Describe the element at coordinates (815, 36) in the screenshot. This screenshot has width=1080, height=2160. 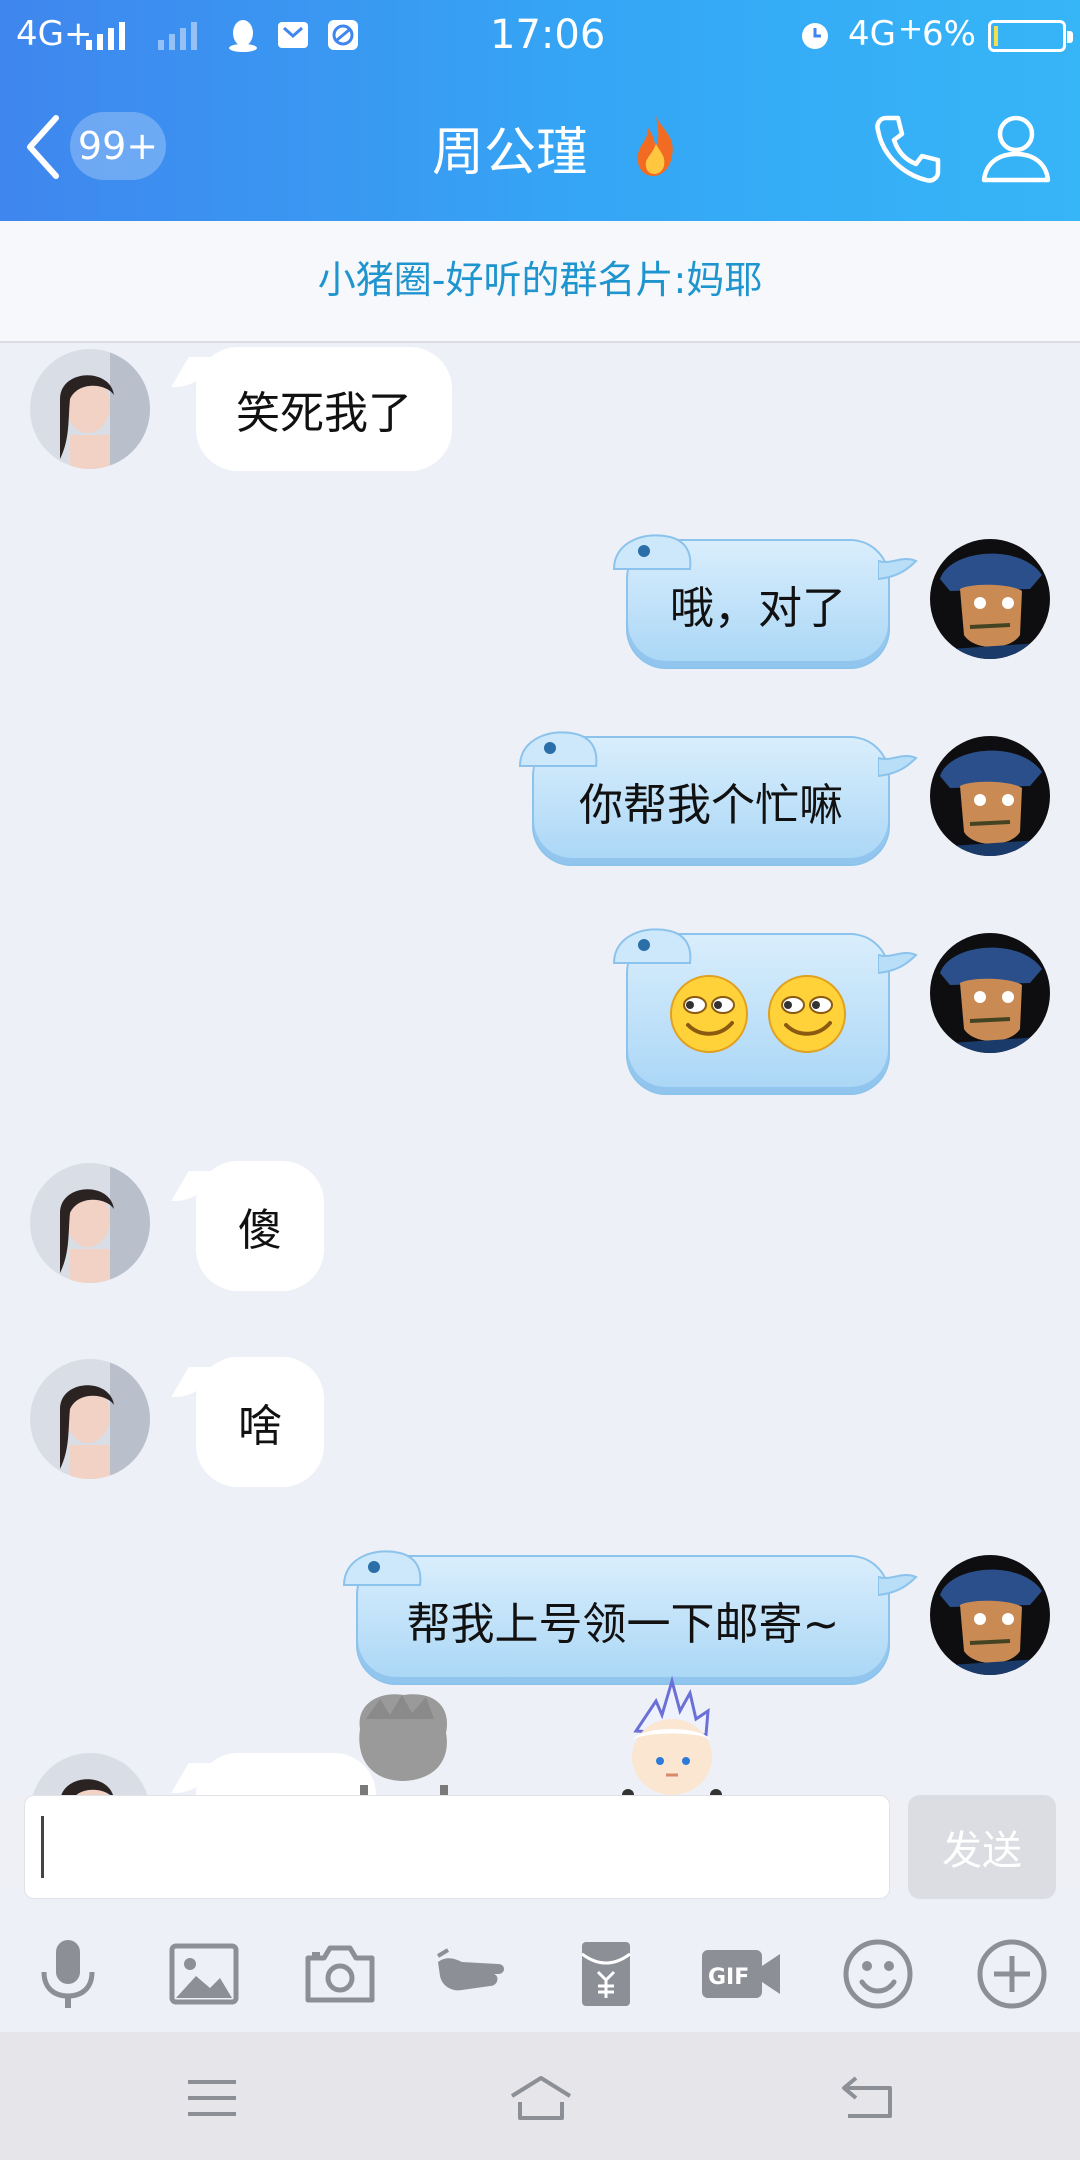
I see `alarm-icon` at that location.